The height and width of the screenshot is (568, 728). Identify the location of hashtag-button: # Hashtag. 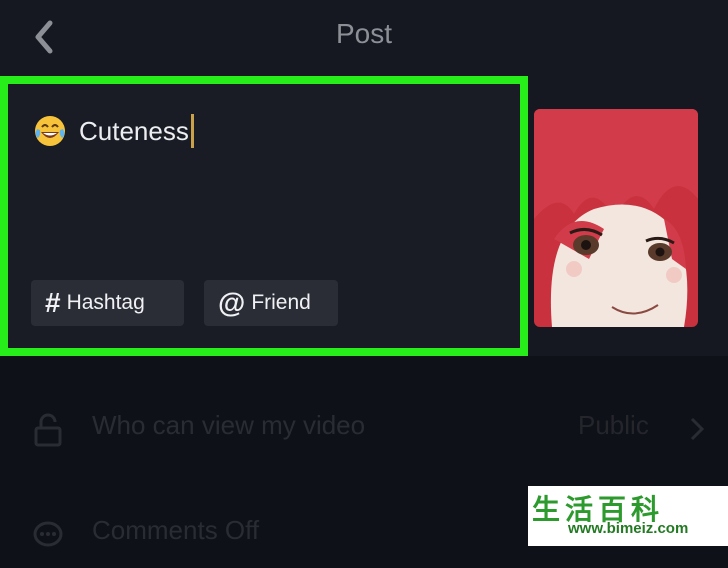
(107, 303).